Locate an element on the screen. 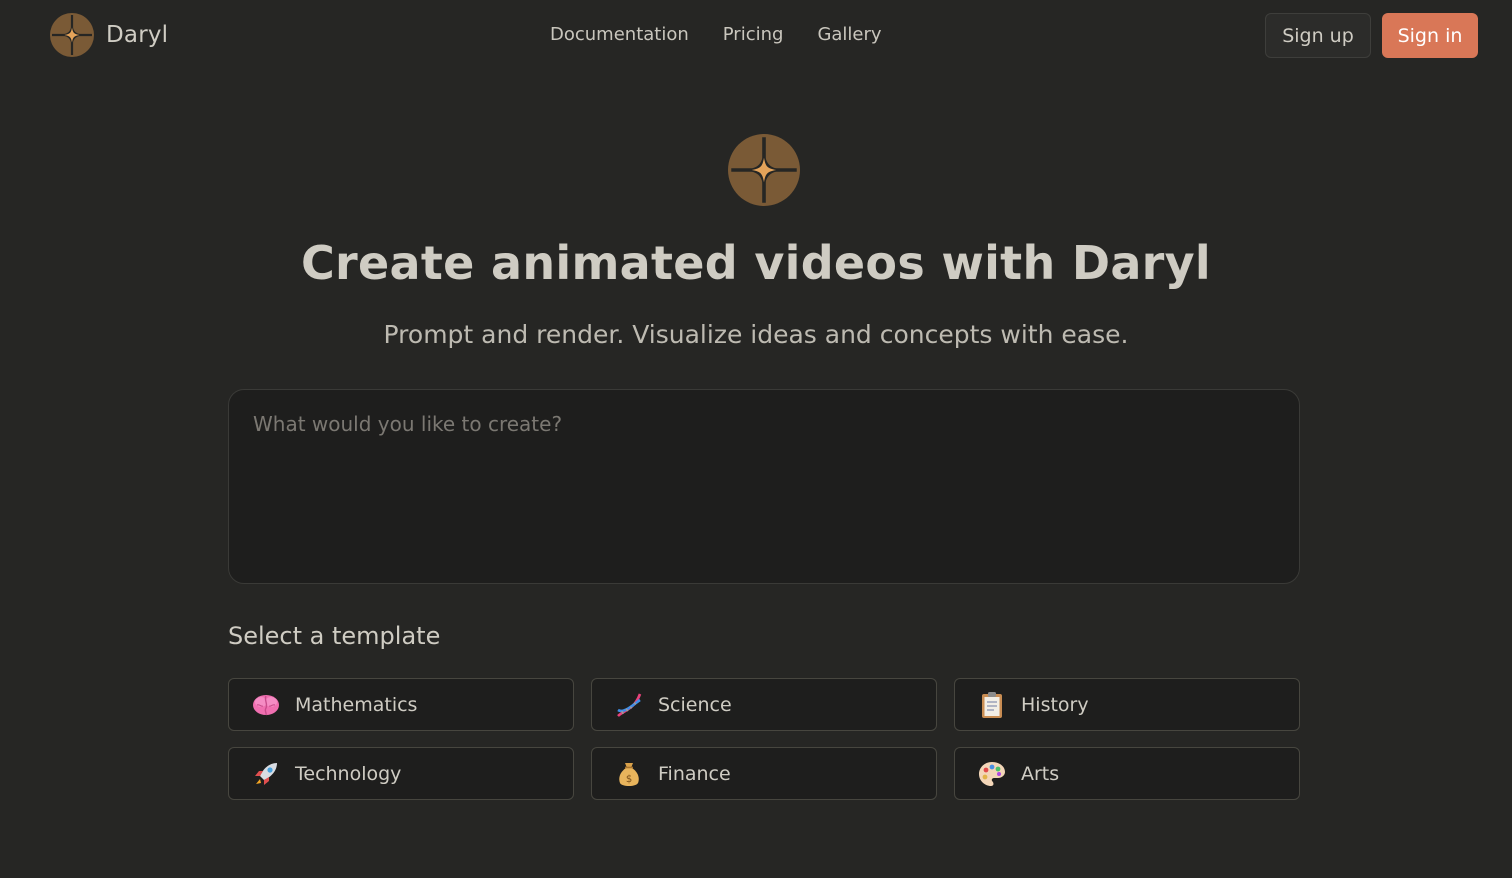 Image resolution: width=1512 pixels, height=878 pixels. daryl-logo-icon is located at coordinates (72, 35).